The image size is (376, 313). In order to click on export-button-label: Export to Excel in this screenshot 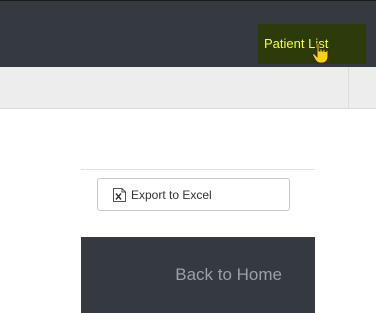, I will do `click(171, 194)`.